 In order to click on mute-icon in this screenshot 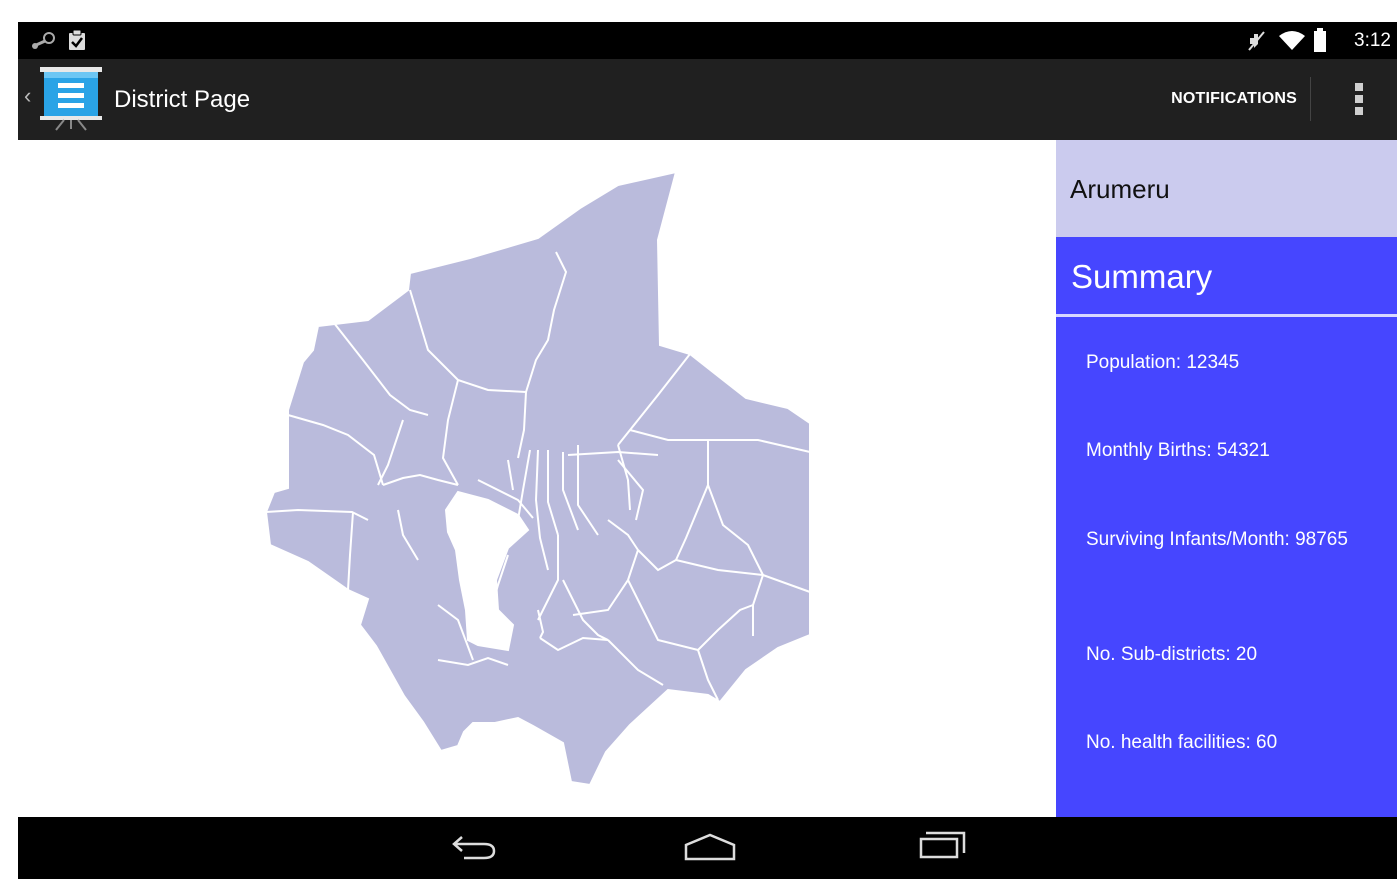, I will do `click(1256, 41)`.